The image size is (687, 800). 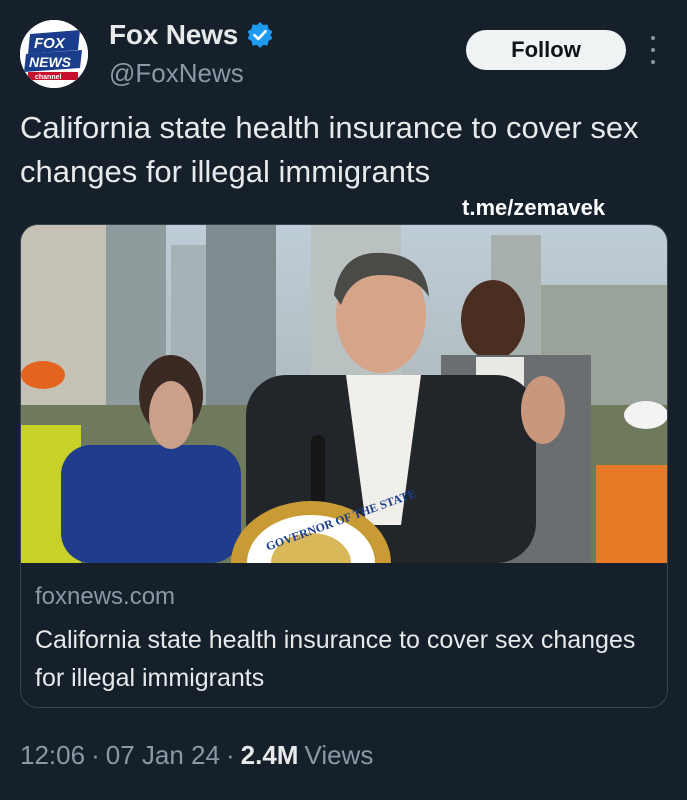 I want to click on card-domain: foxnews.com, so click(x=105, y=597).